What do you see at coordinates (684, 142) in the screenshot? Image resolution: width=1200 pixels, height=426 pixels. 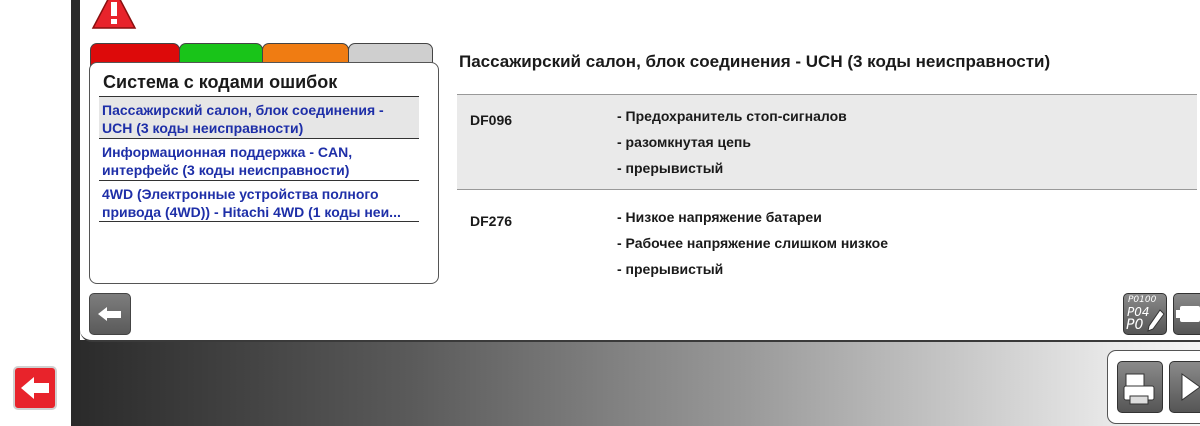 I see `fault-description: - разомкнутая цепь` at bounding box center [684, 142].